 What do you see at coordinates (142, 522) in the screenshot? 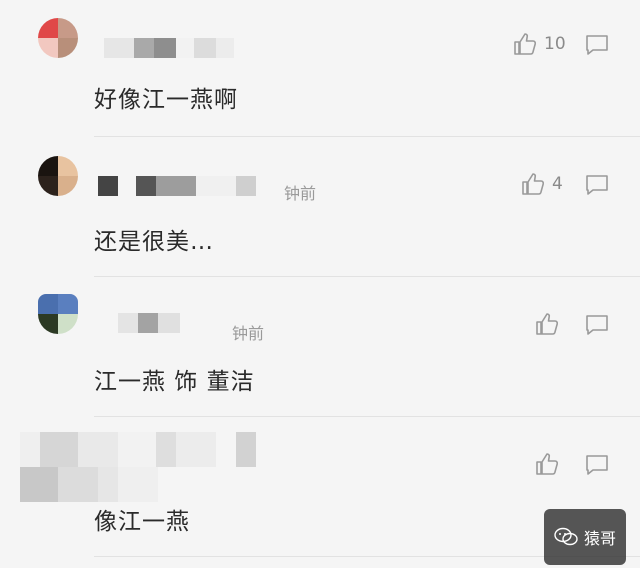
I see `comment-text: 像江一燕` at bounding box center [142, 522].